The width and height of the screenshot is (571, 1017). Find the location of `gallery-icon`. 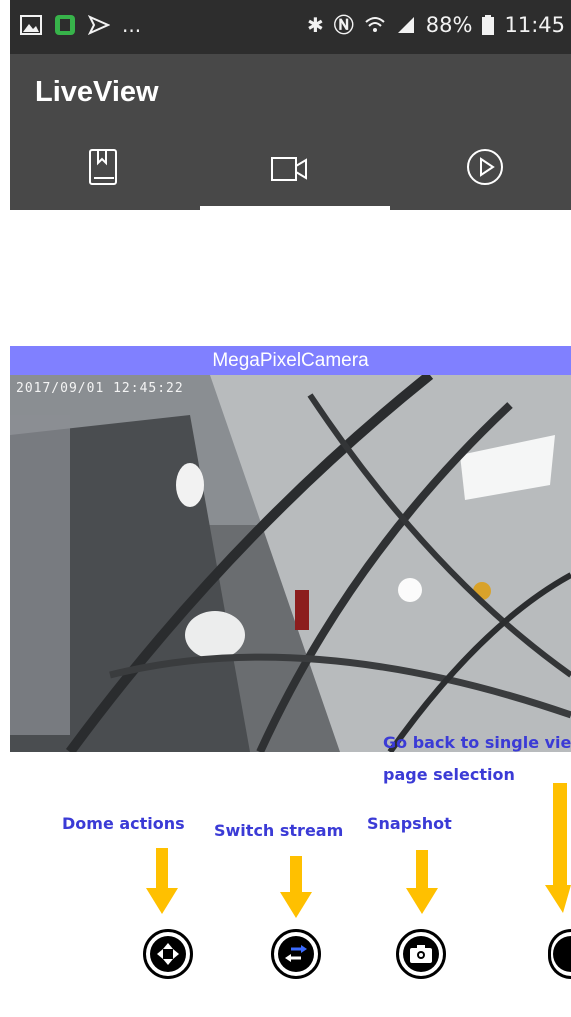

gallery-icon is located at coordinates (31, 25).